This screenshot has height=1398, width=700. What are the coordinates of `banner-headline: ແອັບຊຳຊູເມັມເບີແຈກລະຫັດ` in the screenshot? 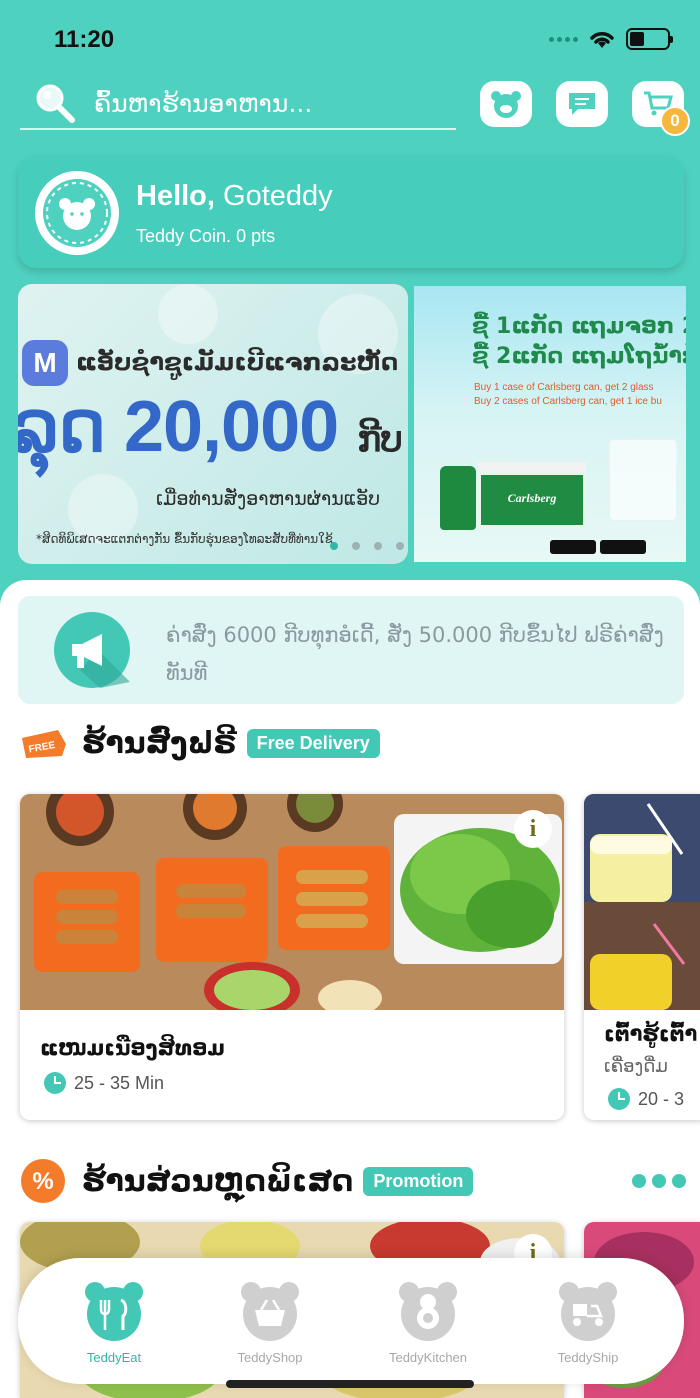 It's located at (237, 362).